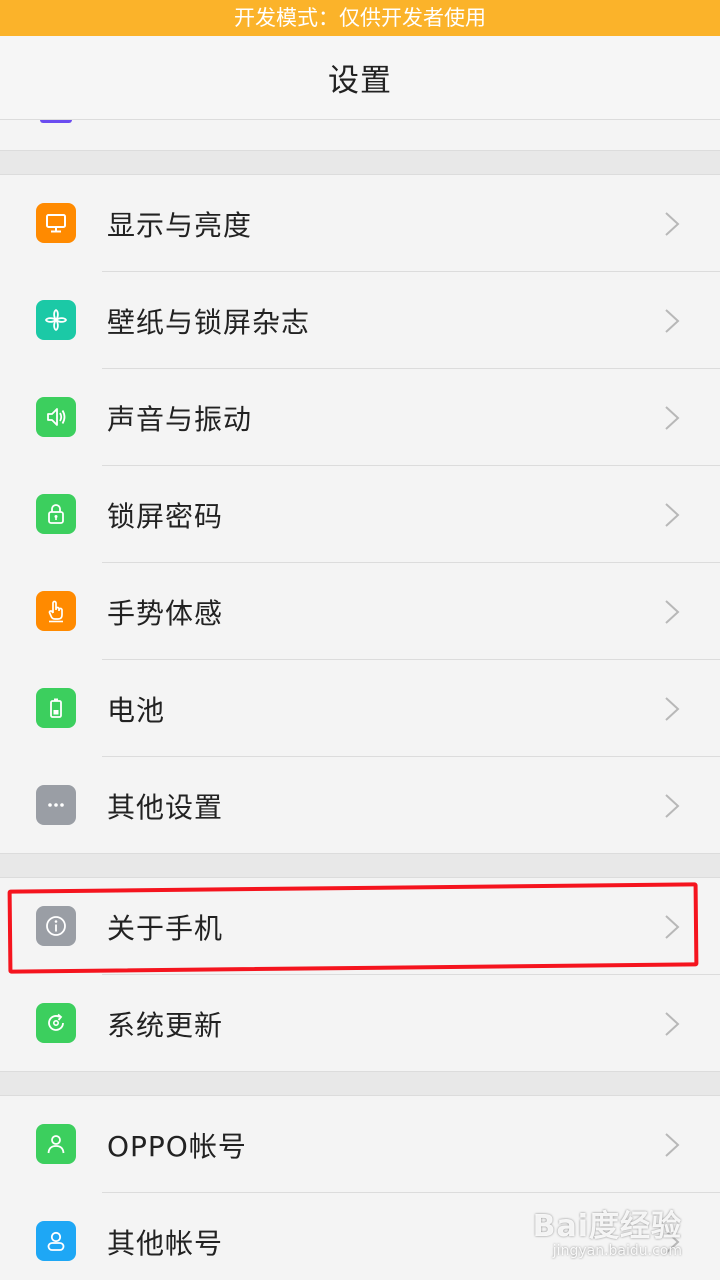 This screenshot has width=720, height=1280. I want to click on speaker-icon, so click(56, 417).